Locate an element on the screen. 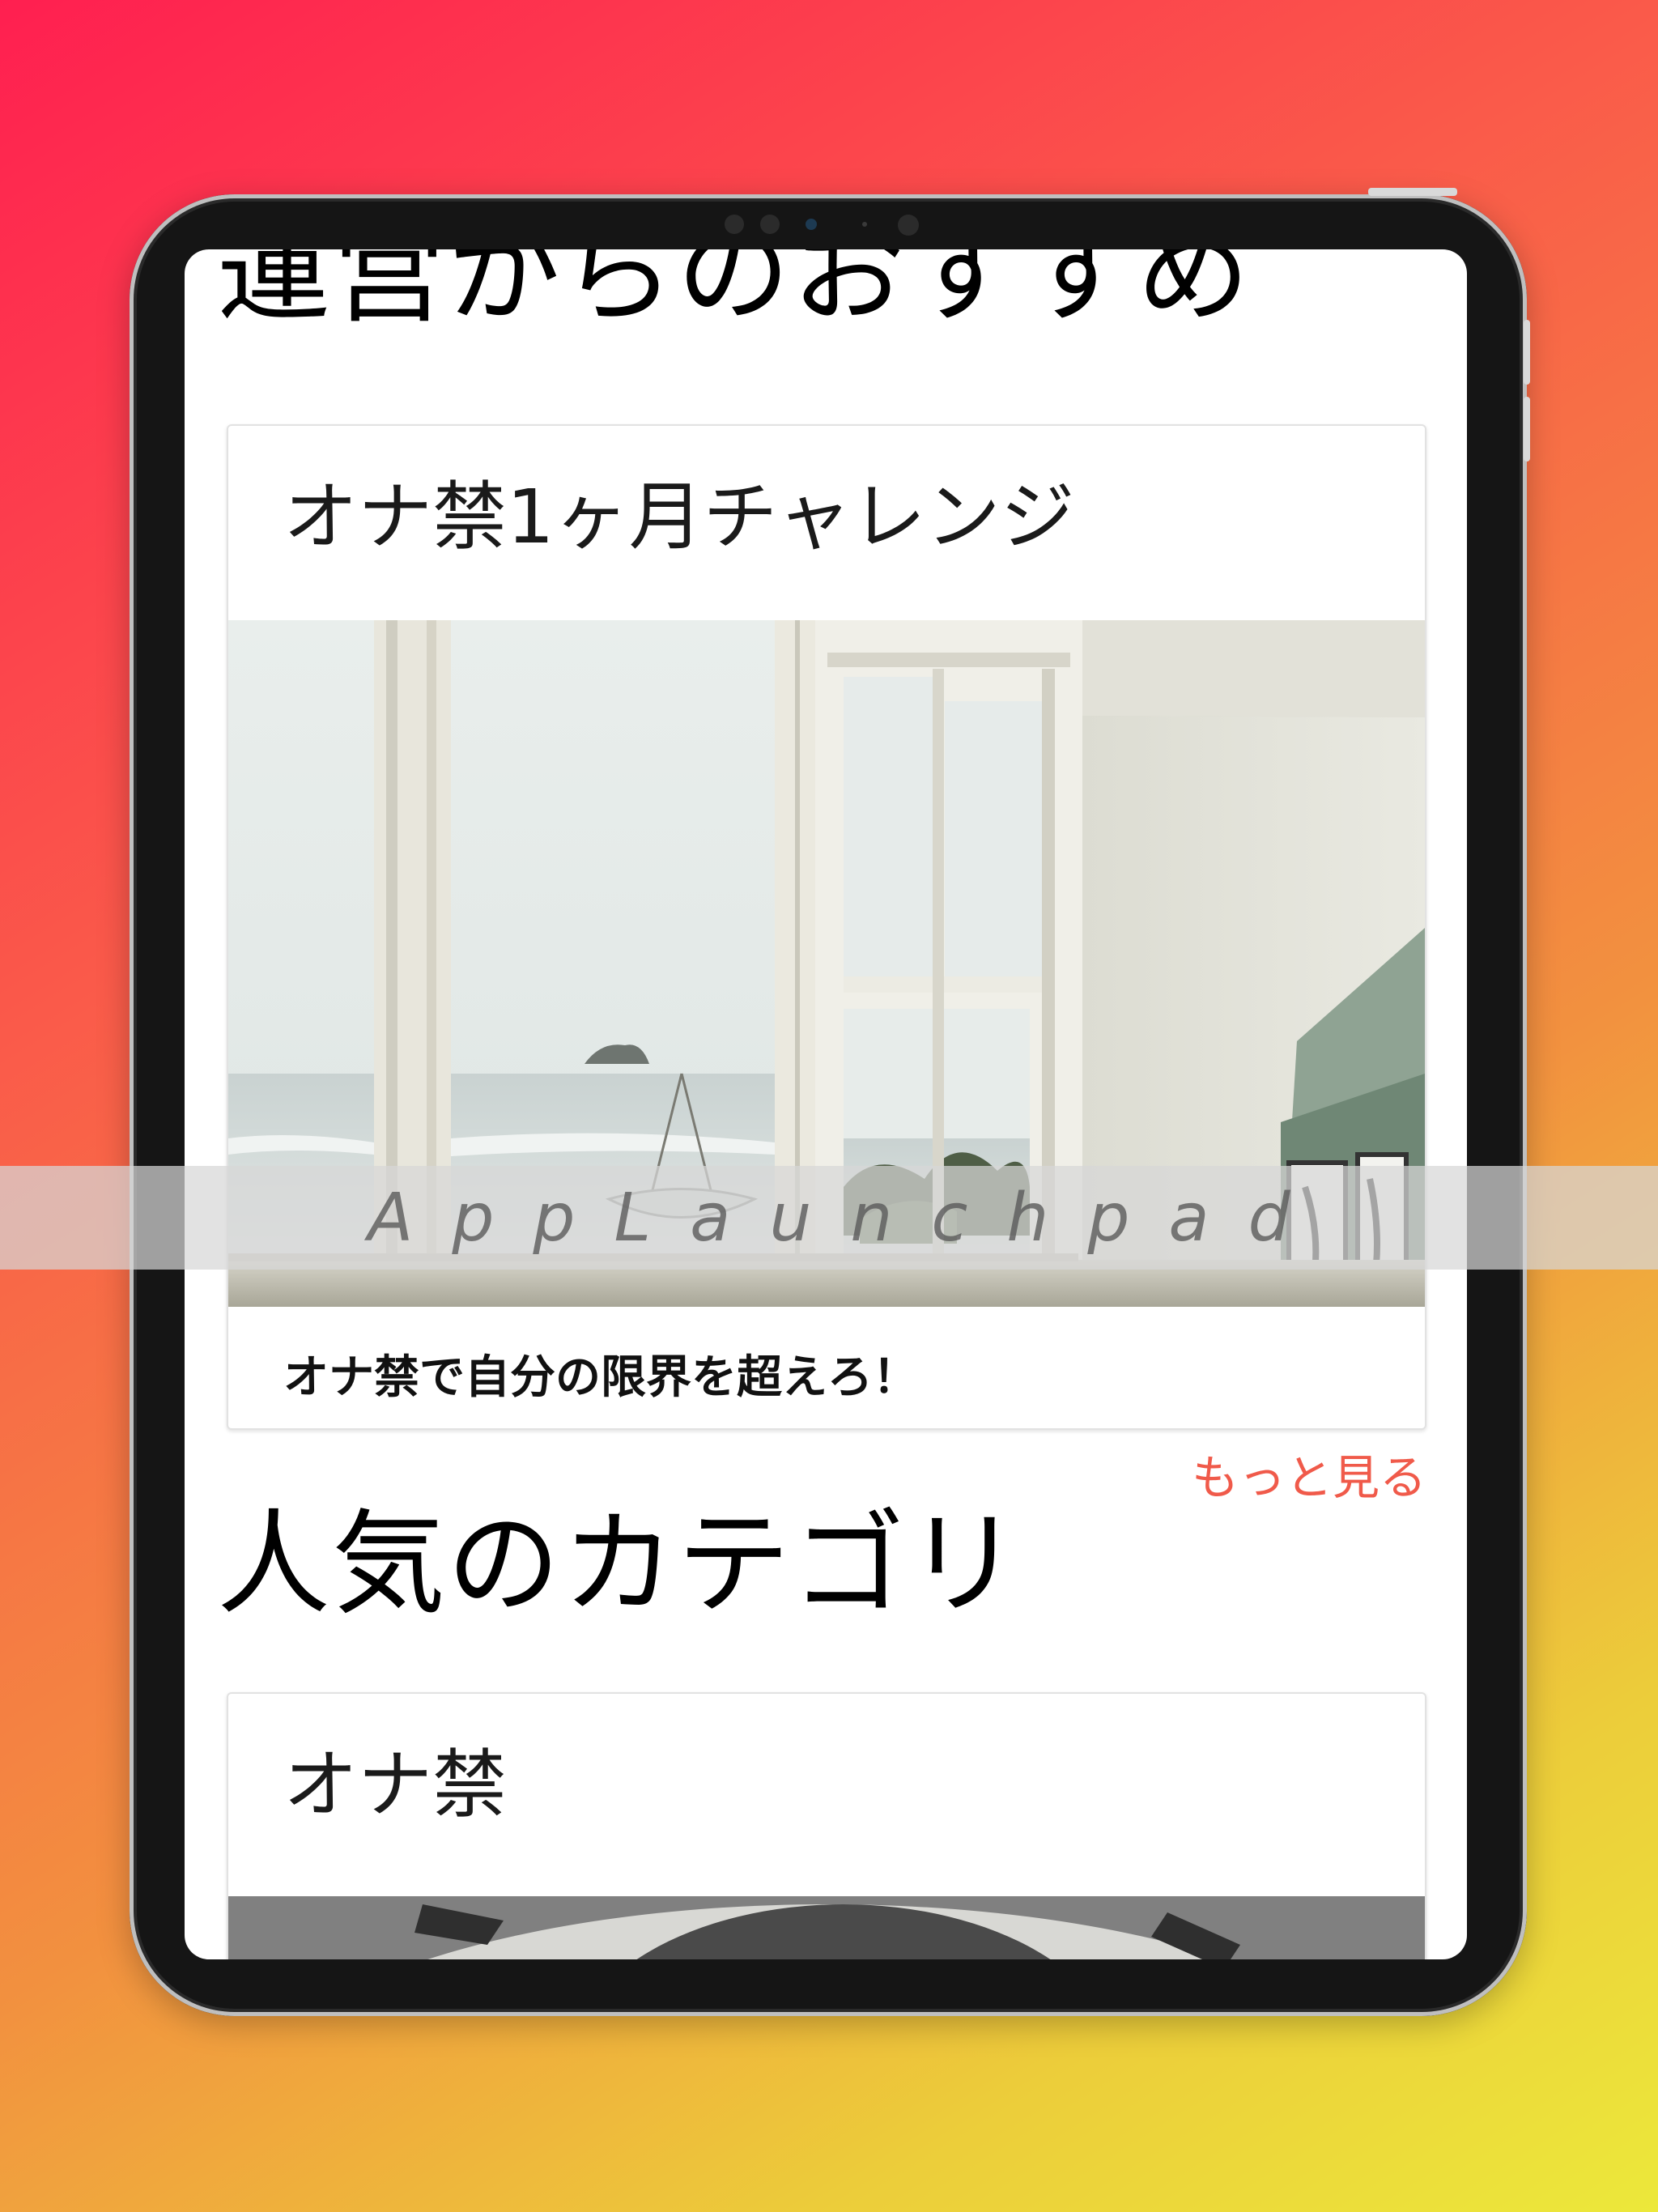 The height and width of the screenshot is (2212, 1658). category-card-title: オナ禁 is located at coordinates (395, 1785).